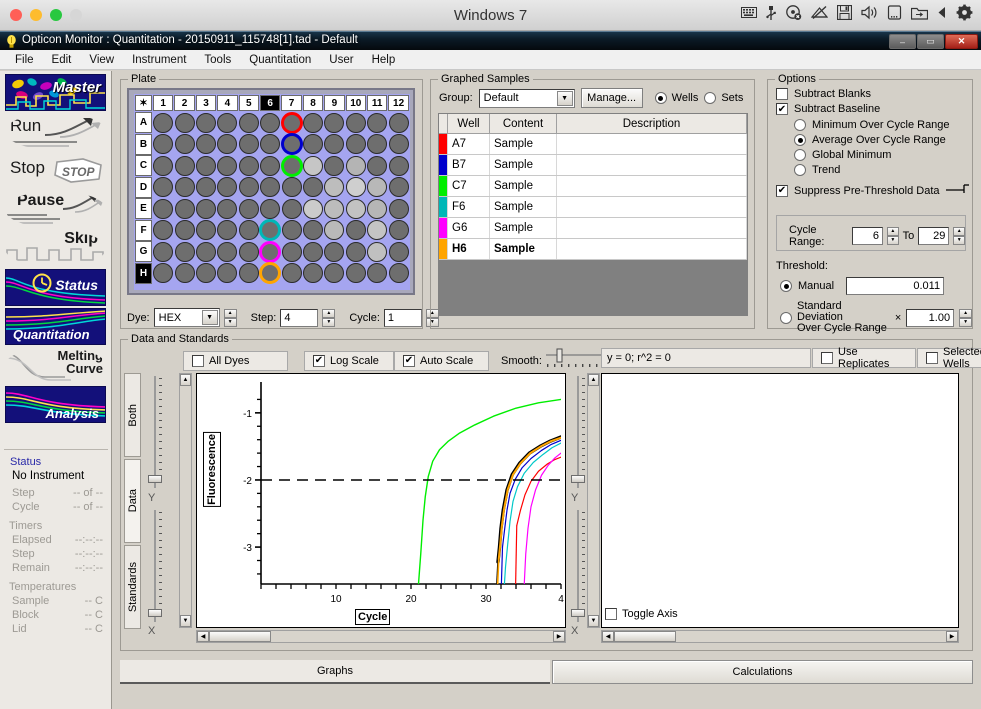 This screenshot has height=709, width=981. I want to click on scroll-down-icon: ▼, so click(593, 621).